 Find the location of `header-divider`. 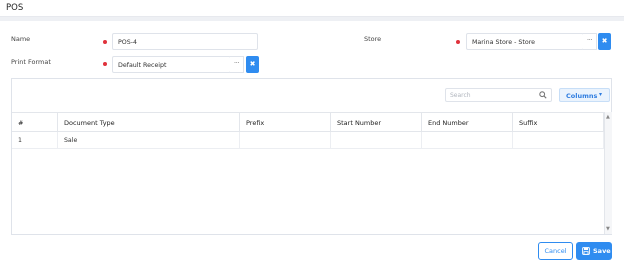

header-divider is located at coordinates (312, 19).